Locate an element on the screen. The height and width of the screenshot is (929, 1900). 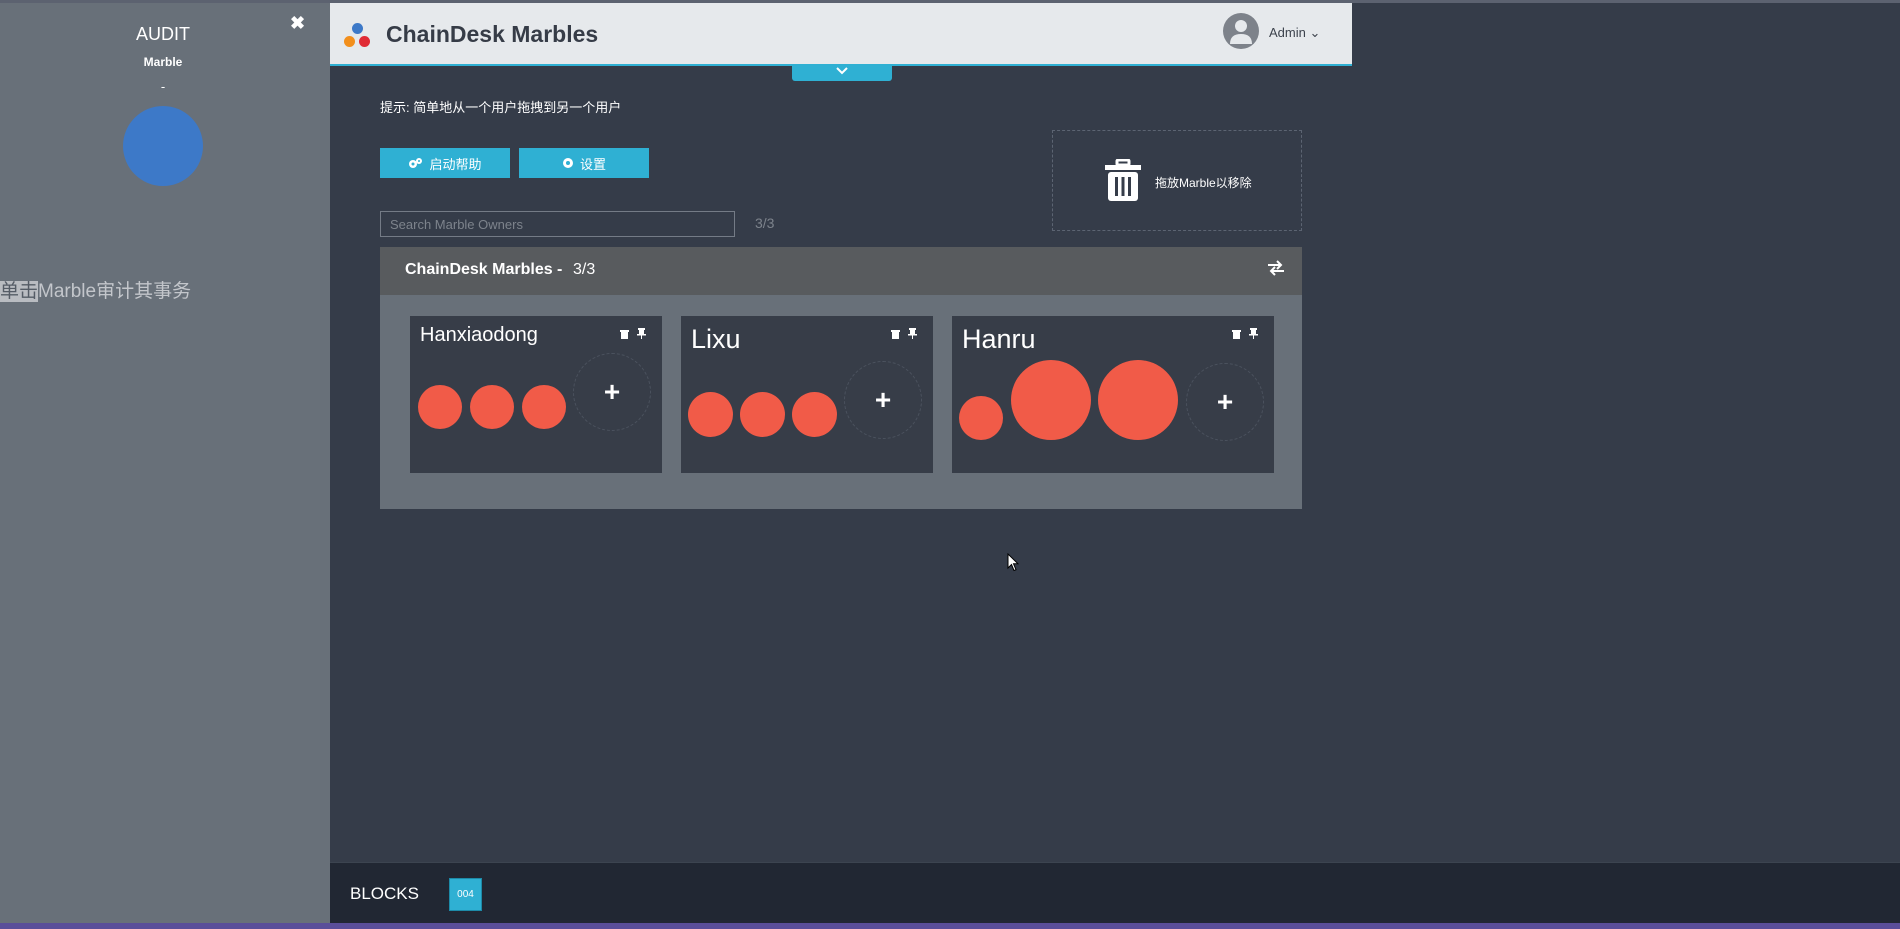
logo-icon is located at coordinates (358, 37).